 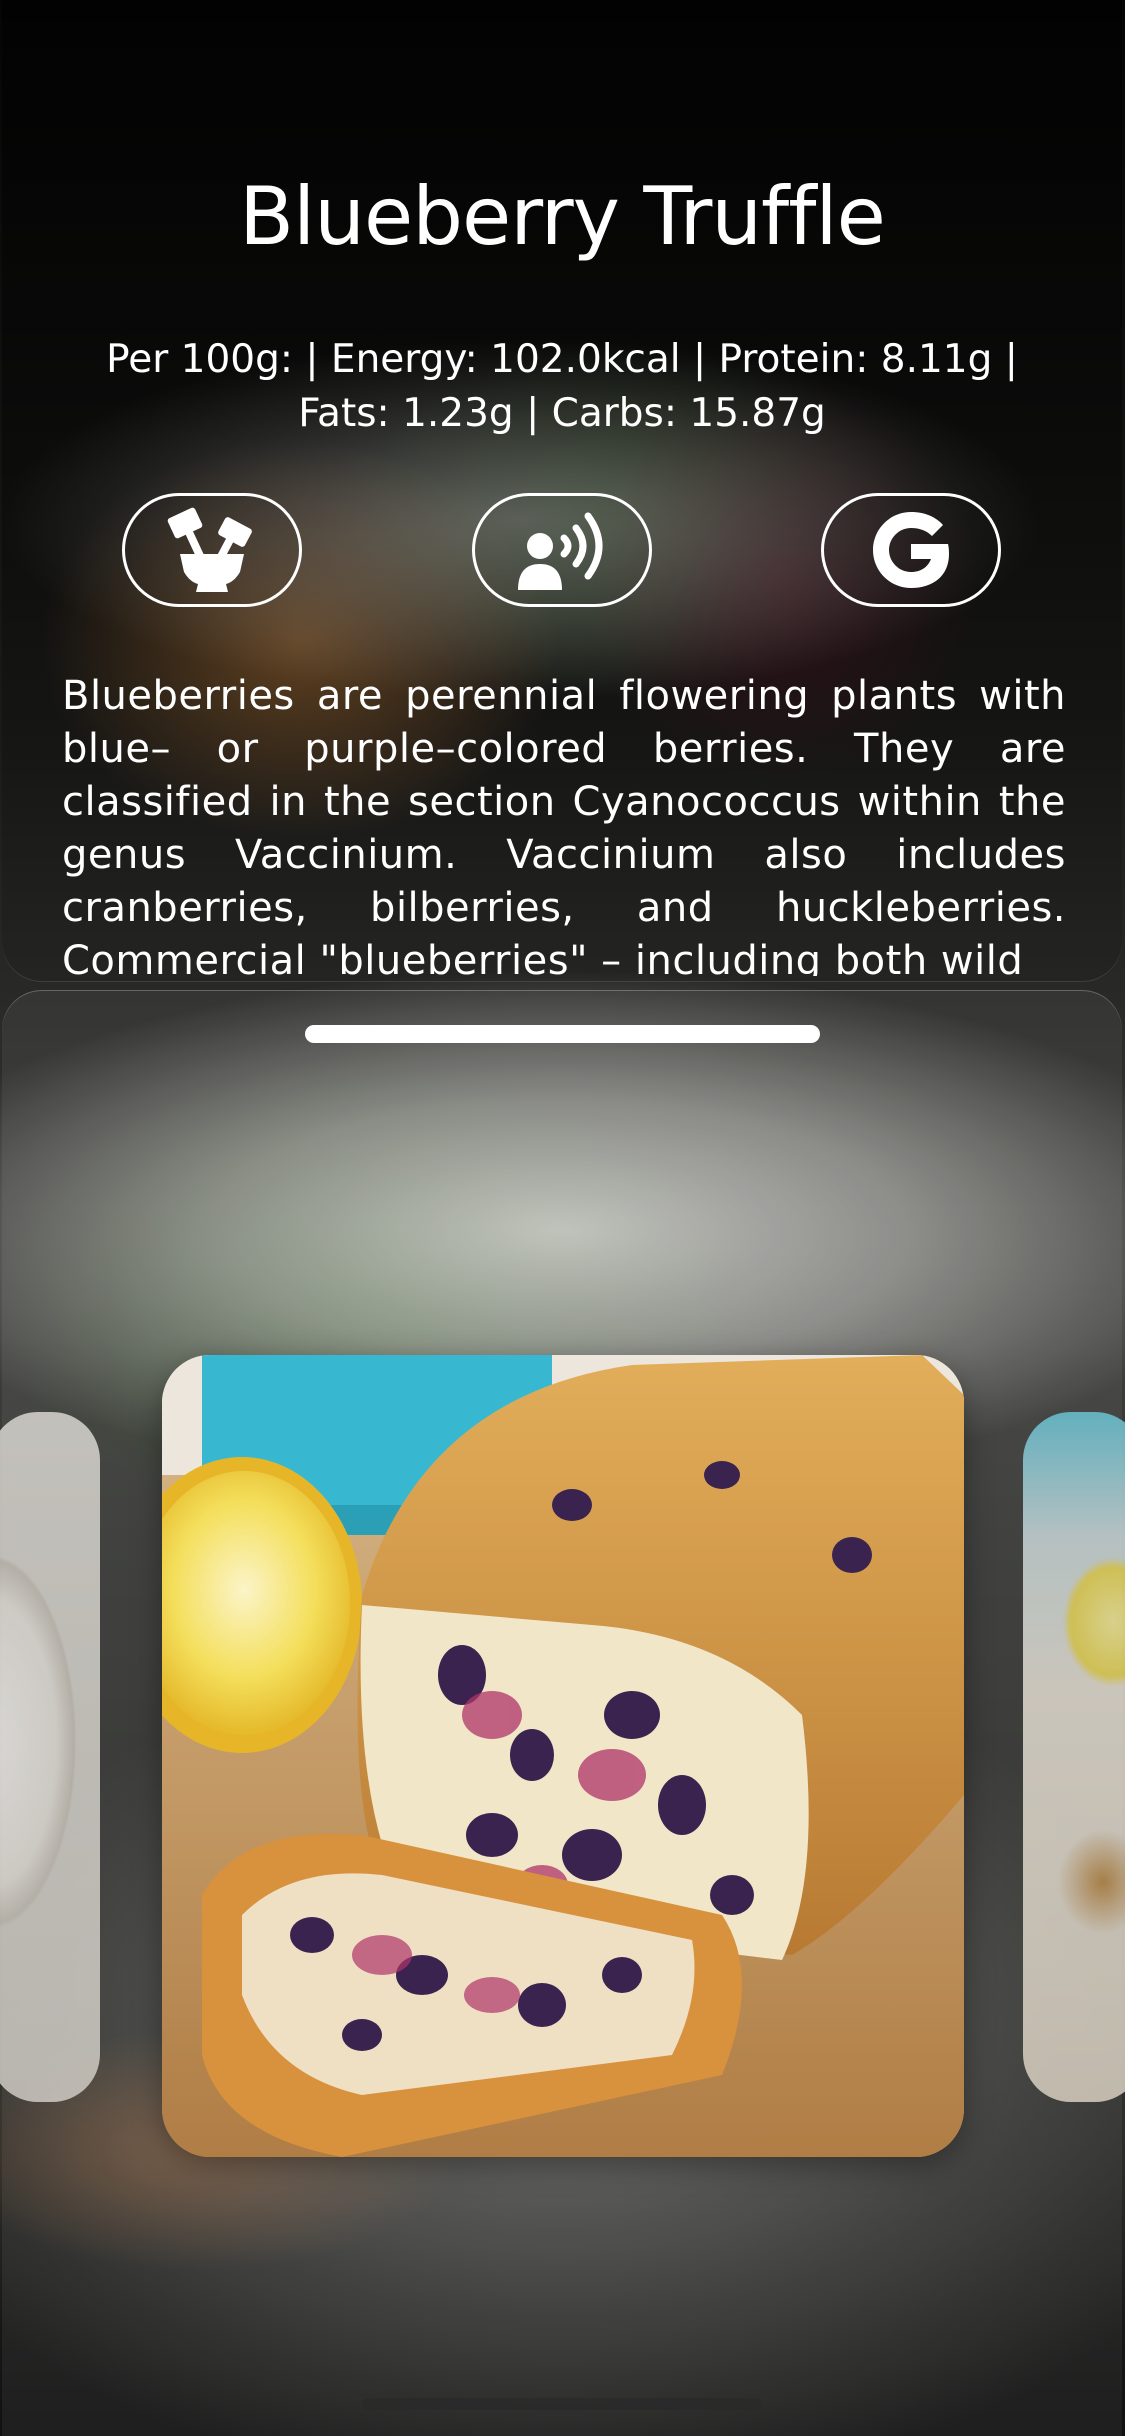 I want to click on cooking-tools-icon, so click(x=209, y=549).